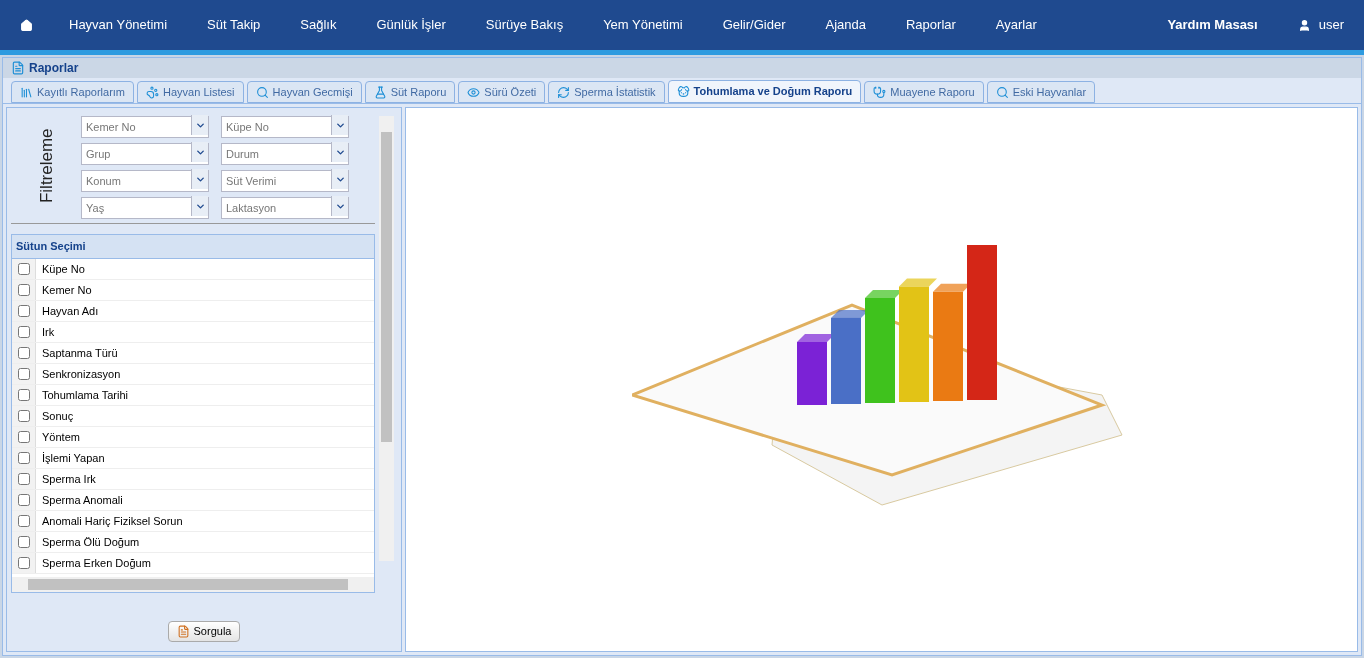 The height and width of the screenshot is (658, 1364). I want to click on nav-link: Günlük İşler, so click(411, 25).